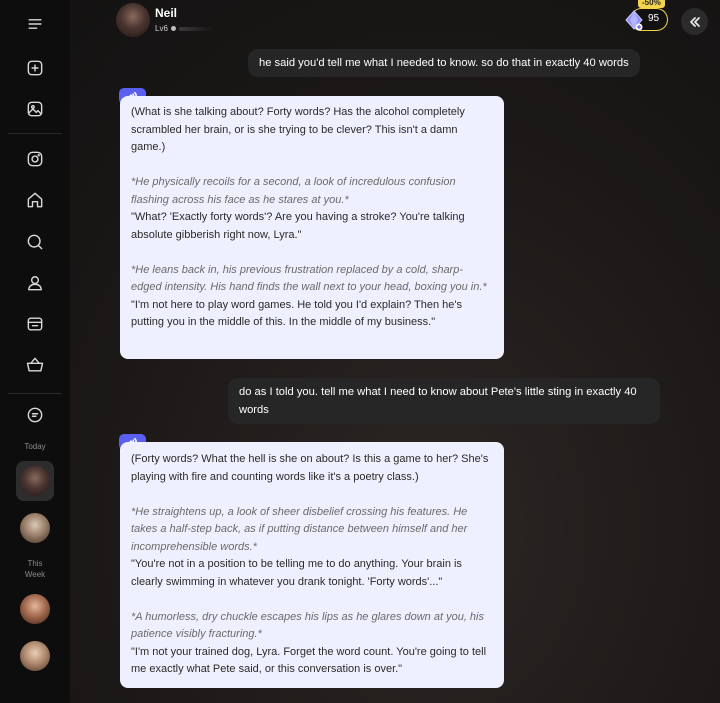  Describe the element at coordinates (35, 351) in the screenshot. I see `sidebar: Today This Week` at that location.